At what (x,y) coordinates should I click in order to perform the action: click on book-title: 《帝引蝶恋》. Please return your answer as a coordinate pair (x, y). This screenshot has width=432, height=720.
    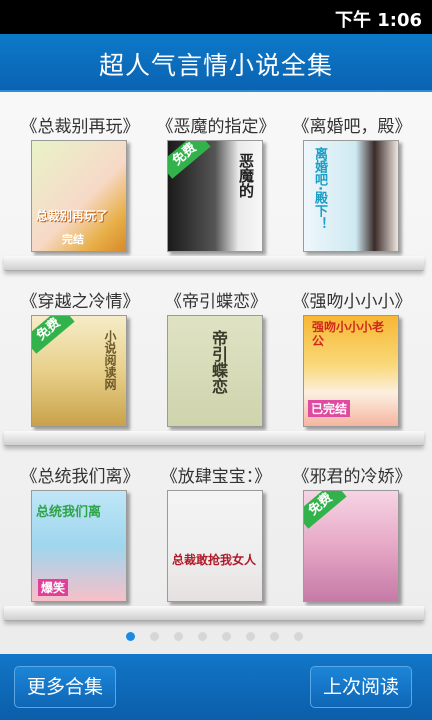
    Looking at the image, I should click on (216, 302).